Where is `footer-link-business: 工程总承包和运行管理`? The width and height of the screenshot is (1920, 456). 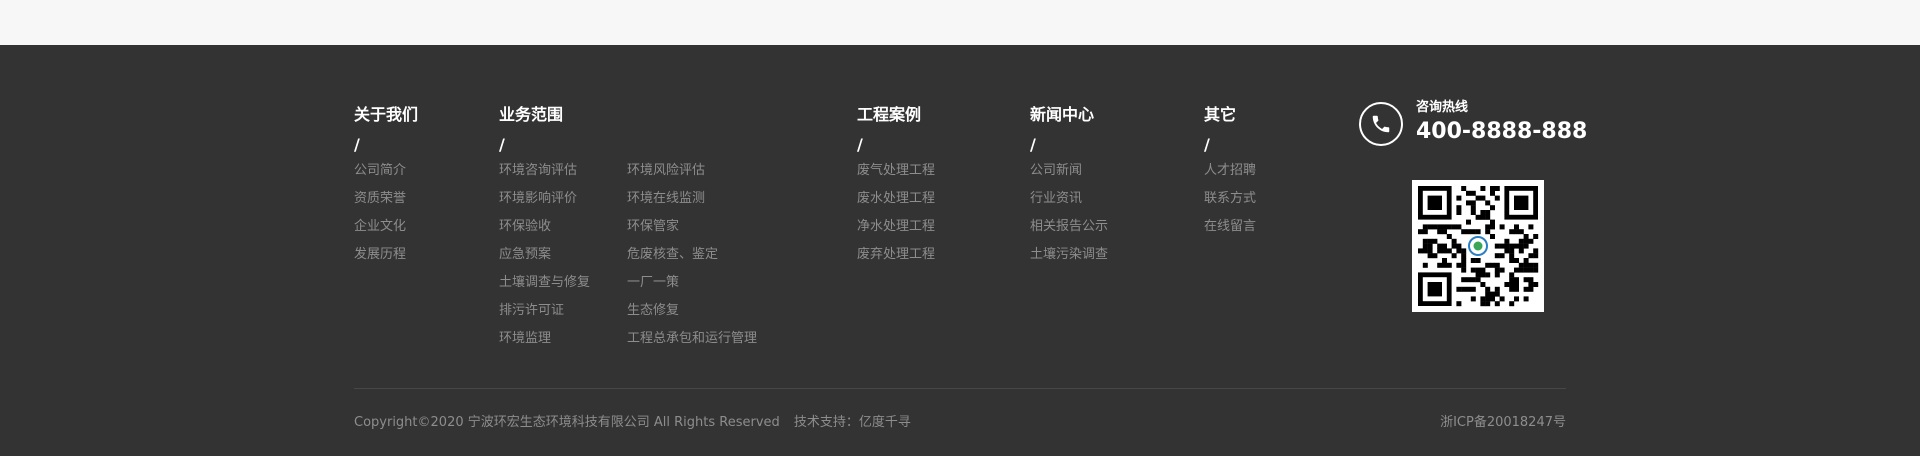 footer-link-business: 工程总承包和运行管理 is located at coordinates (692, 339).